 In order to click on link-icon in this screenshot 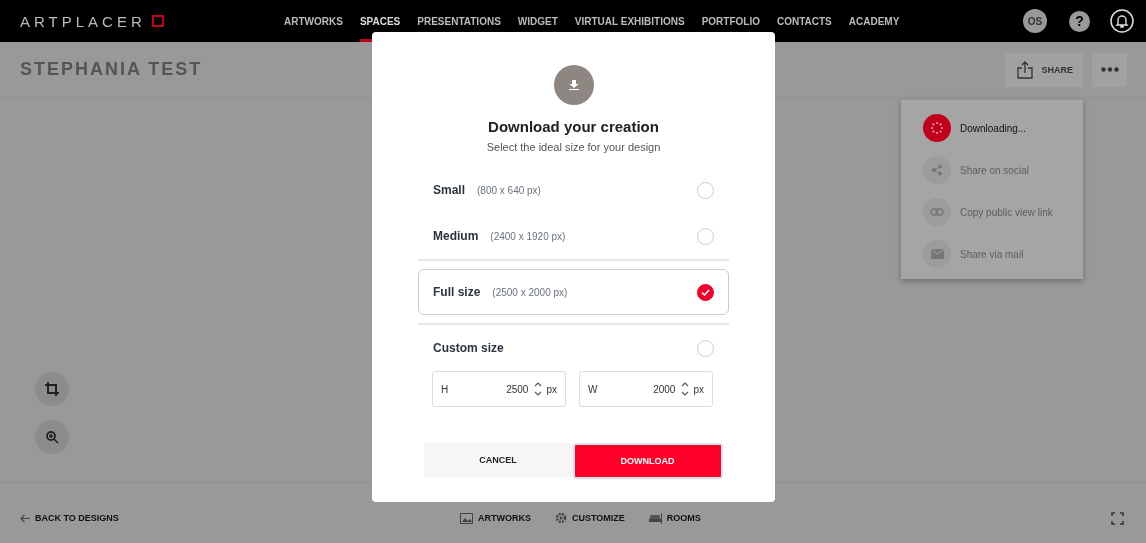, I will do `click(937, 212)`.